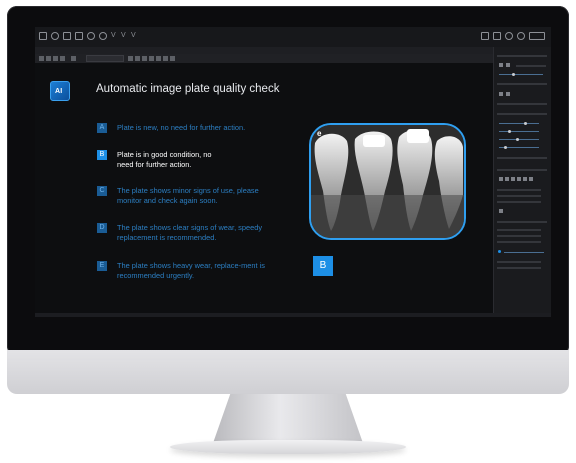 This screenshot has width=576, height=463. I want to click on users-icon, so click(55, 36).